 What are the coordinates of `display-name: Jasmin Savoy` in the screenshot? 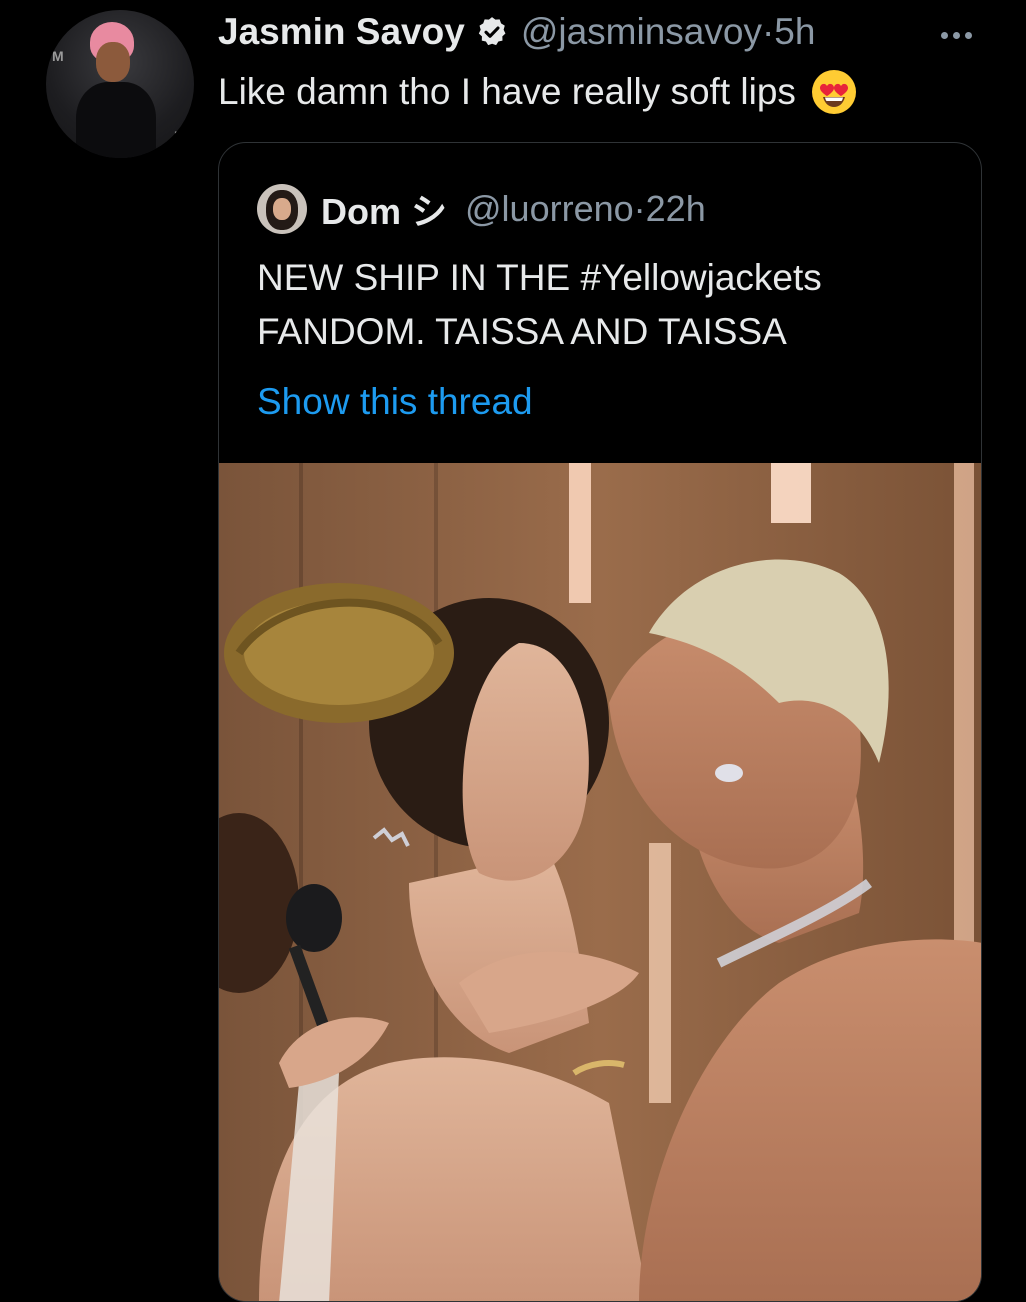 It's located at (341, 32).